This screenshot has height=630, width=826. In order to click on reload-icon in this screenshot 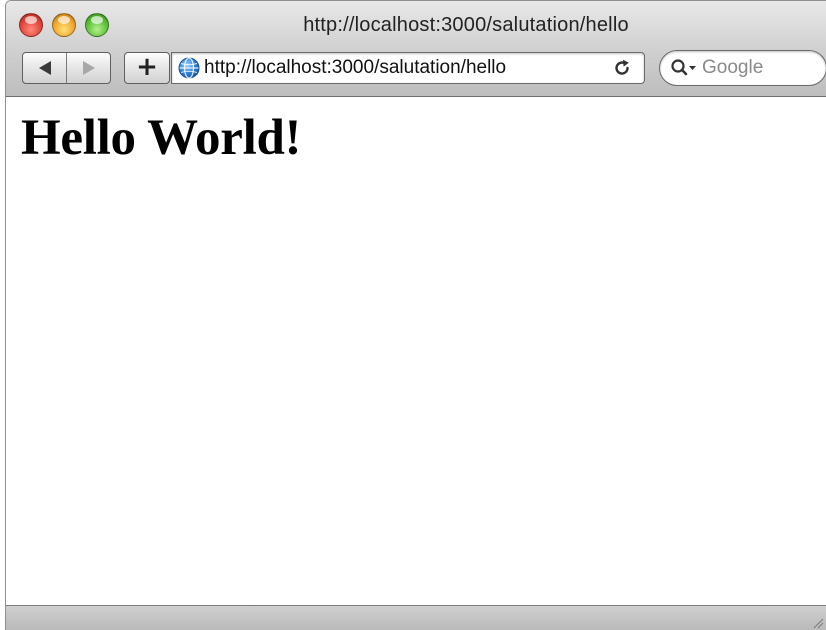, I will do `click(622, 68)`.